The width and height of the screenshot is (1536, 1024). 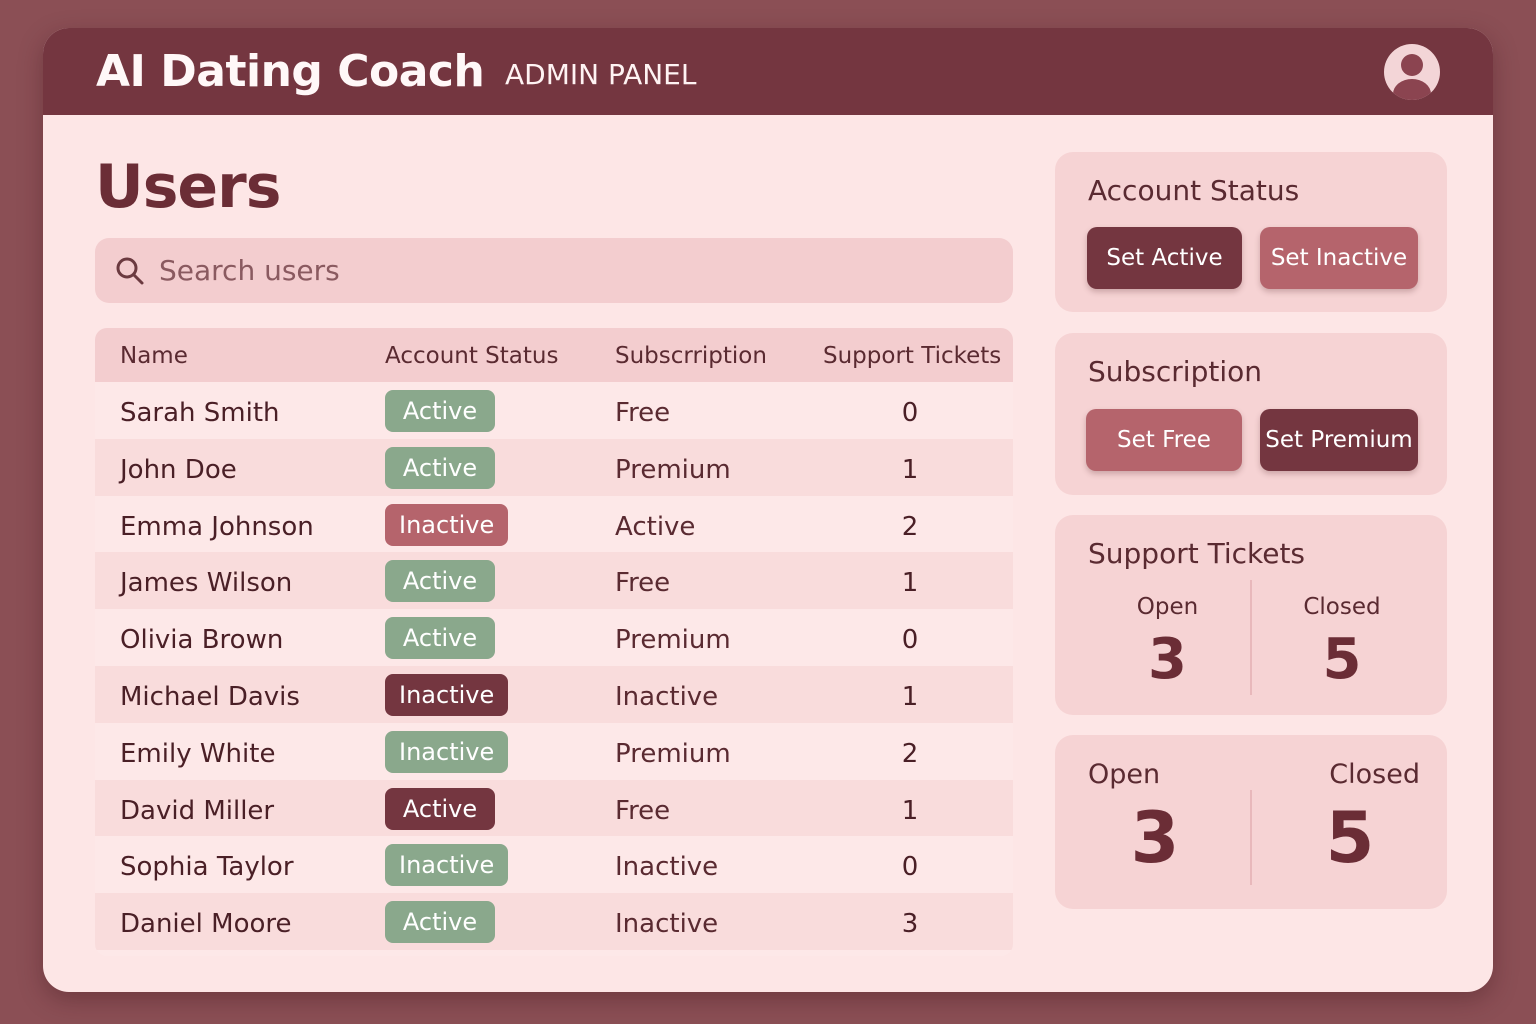 I want to click on search-bar, so click(x=554, y=270).